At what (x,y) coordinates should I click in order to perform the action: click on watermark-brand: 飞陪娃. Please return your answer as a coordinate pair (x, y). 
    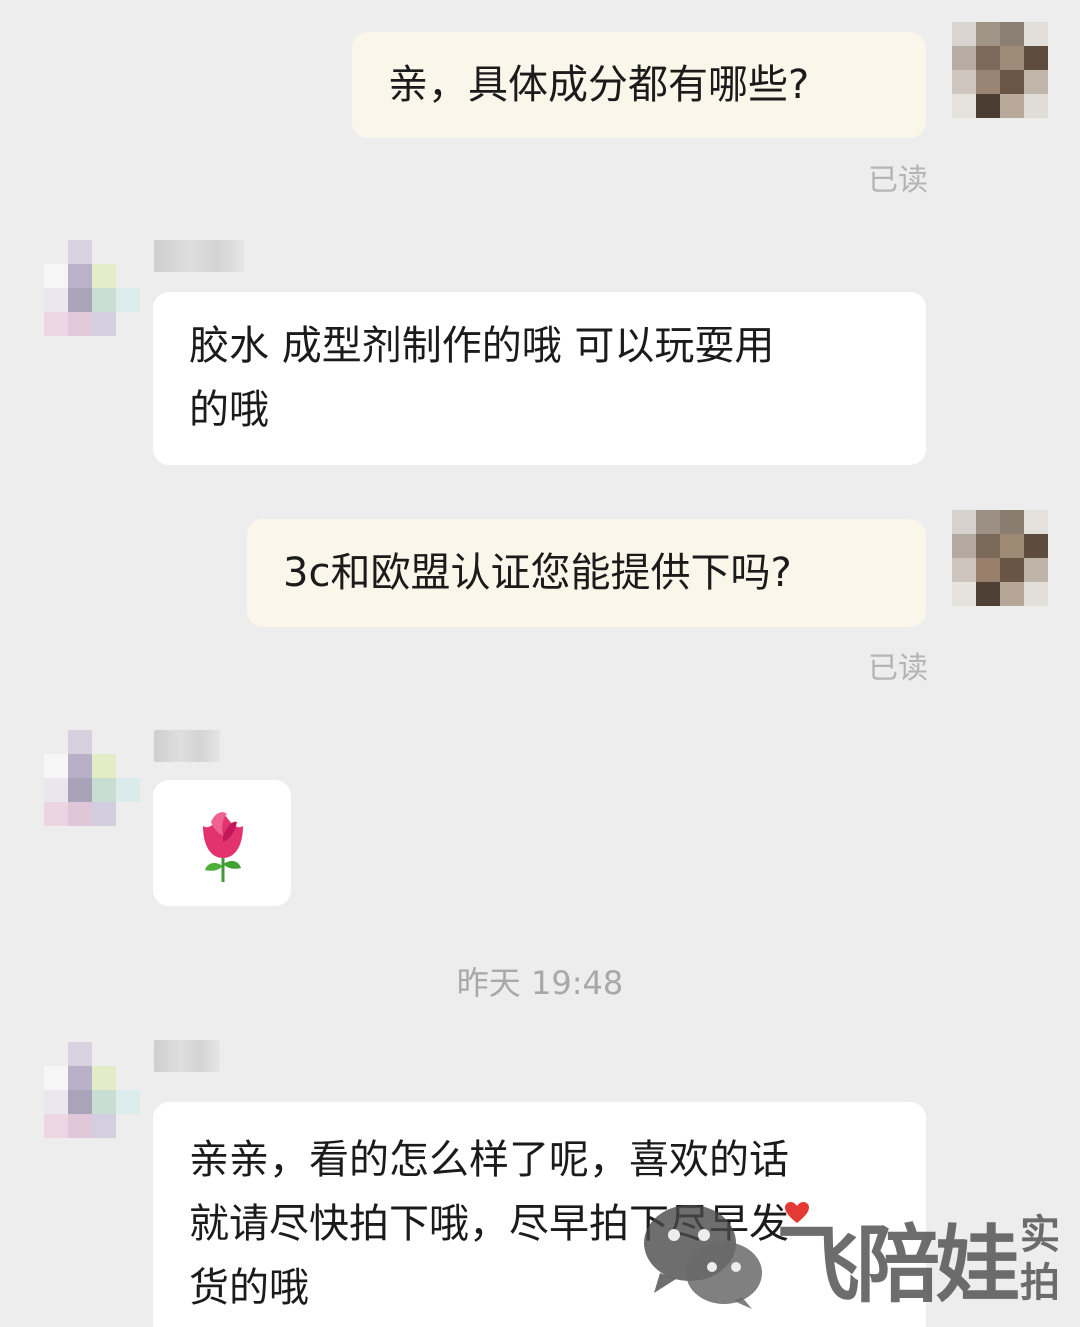
    Looking at the image, I should click on (898, 1265).